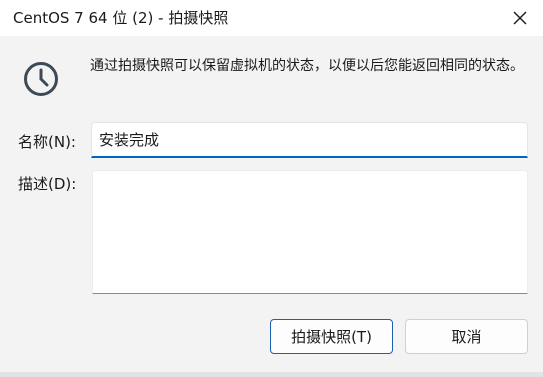  Describe the element at coordinates (331, 336) in the screenshot. I see `take-snapshot-button: 拍摄快照(T)` at that location.